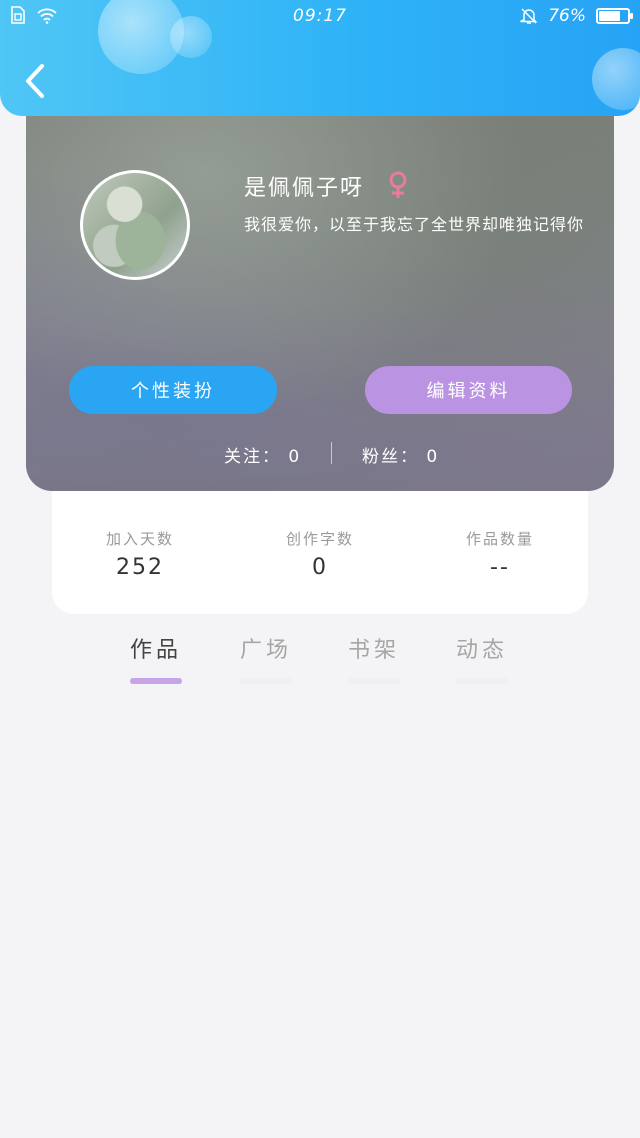 The height and width of the screenshot is (1138, 640). Describe the element at coordinates (500, 567) in the screenshot. I see `stat-value: --` at that location.